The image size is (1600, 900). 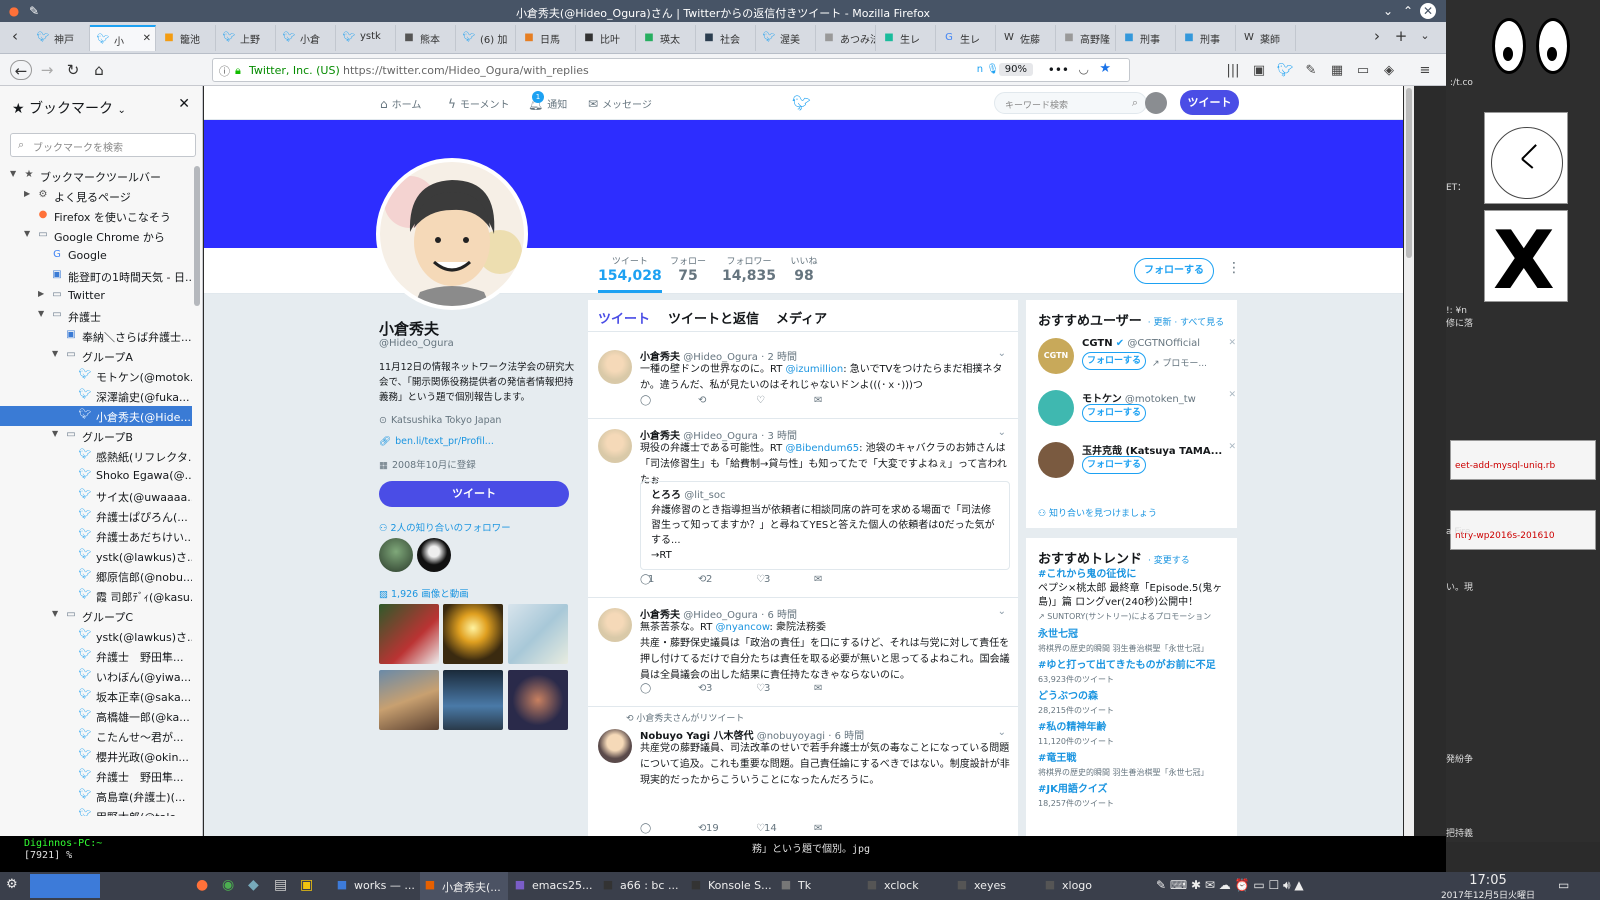 I want to click on suggested-user-avatar, so click(x=1056, y=460).